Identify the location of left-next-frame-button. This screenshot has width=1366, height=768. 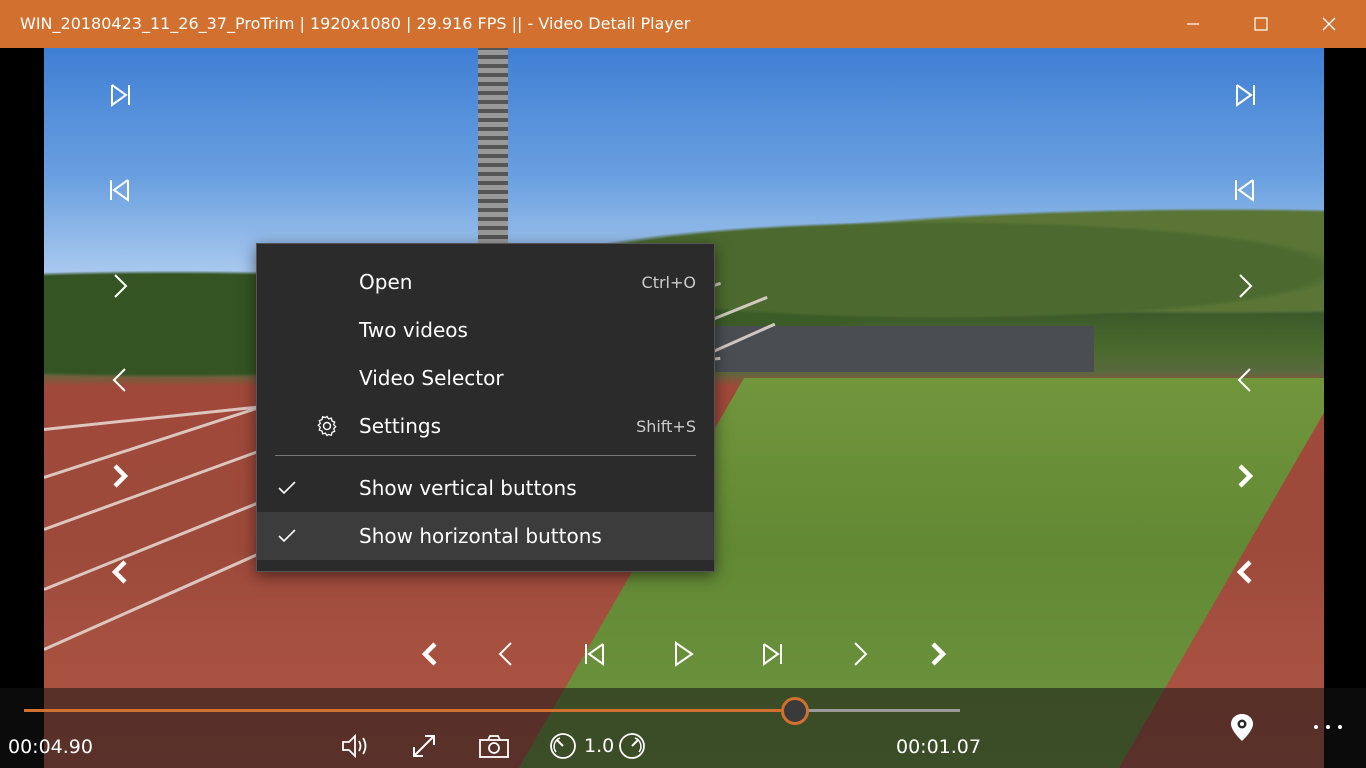
(120, 95).